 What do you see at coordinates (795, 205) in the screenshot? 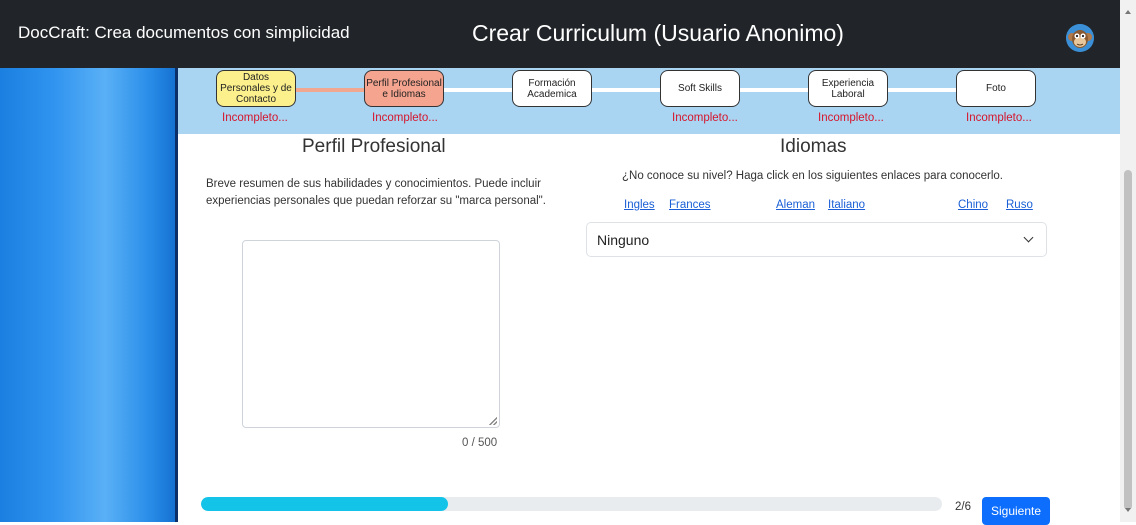
I see `link-aleman: Aleman` at bounding box center [795, 205].